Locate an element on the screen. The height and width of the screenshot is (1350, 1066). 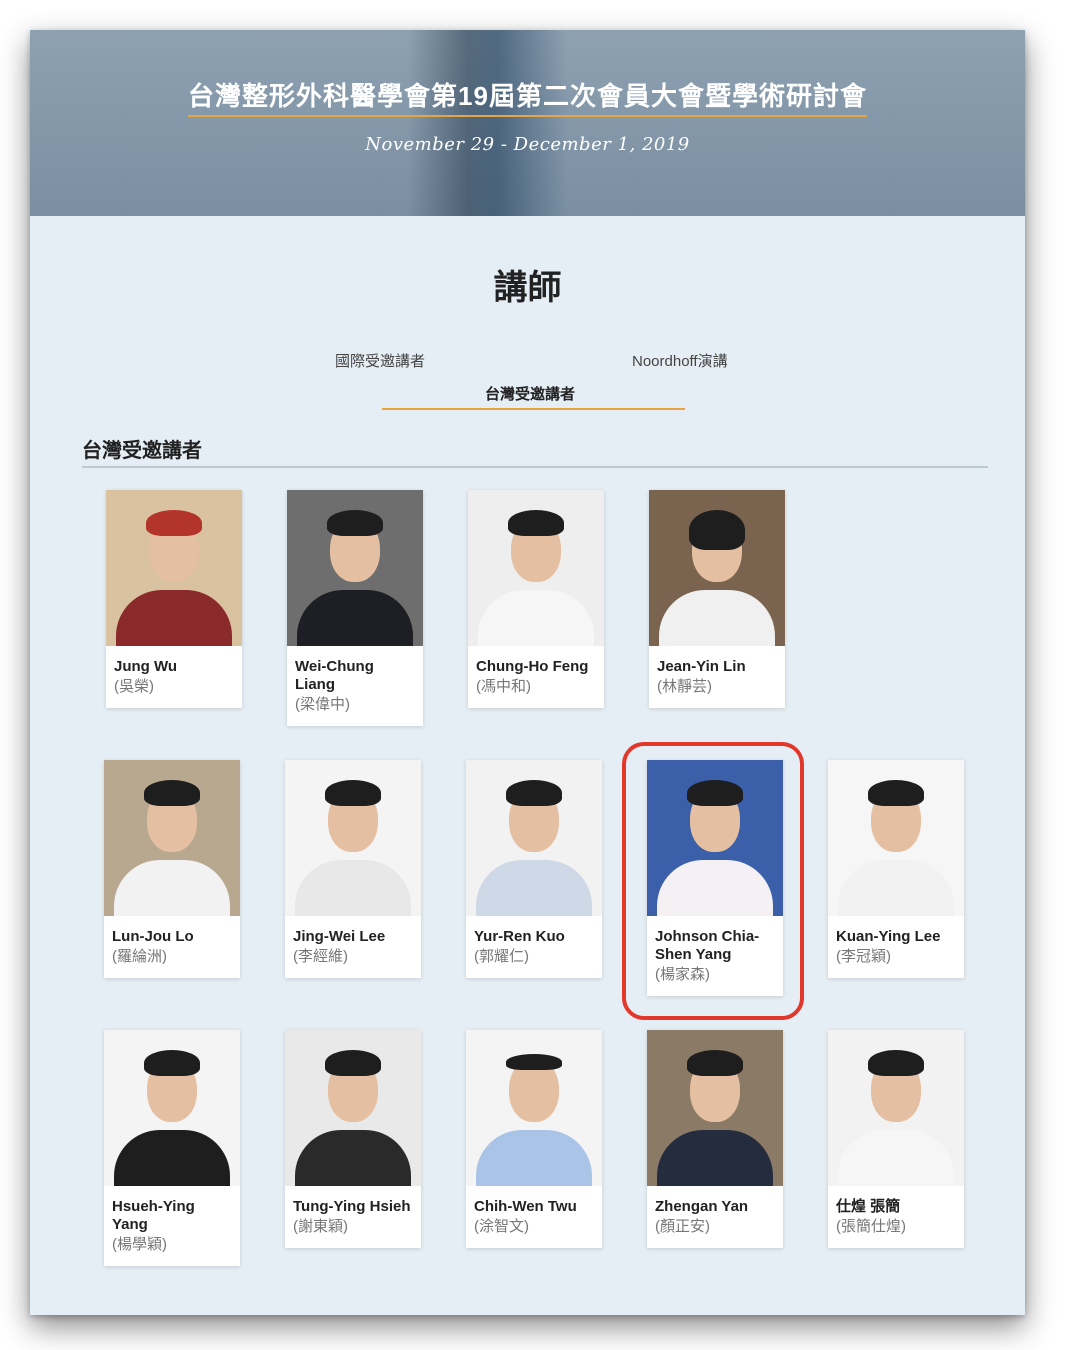
speaker-chinese-name: (李冠穎) is located at coordinates (863, 956).